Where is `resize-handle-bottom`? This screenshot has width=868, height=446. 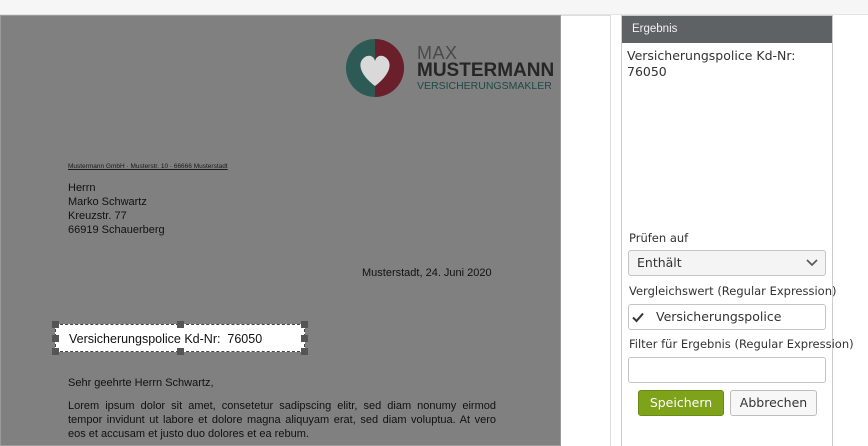 resize-handle-bottom is located at coordinates (180, 351).